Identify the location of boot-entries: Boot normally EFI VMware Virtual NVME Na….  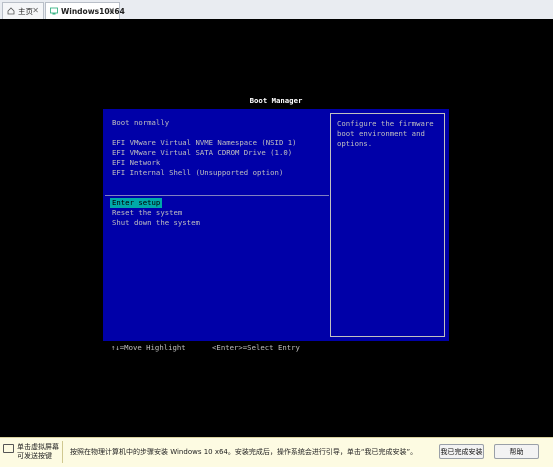
(220, 173).